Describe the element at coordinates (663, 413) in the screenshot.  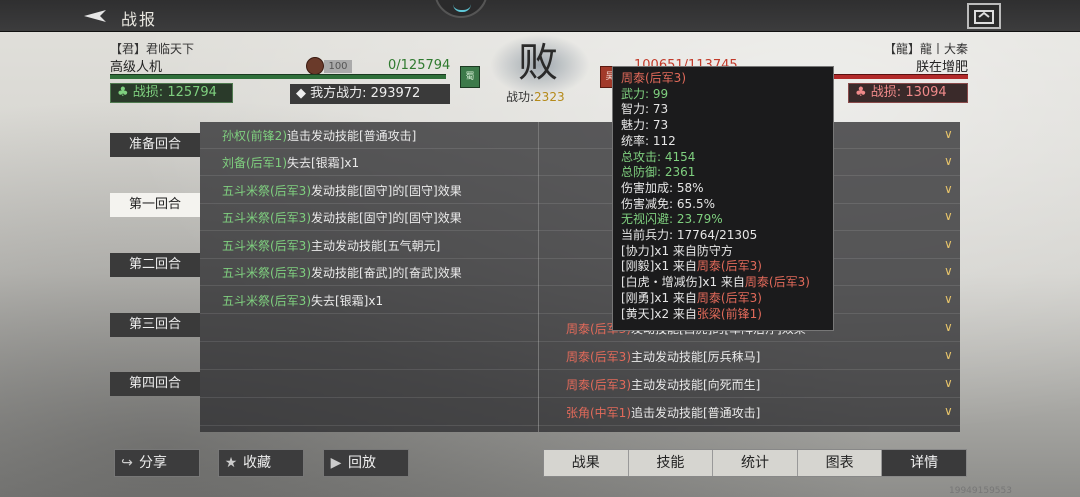
I see `log-entry: 张角(中军1)追击发动技能[普通攻击]` at that location.